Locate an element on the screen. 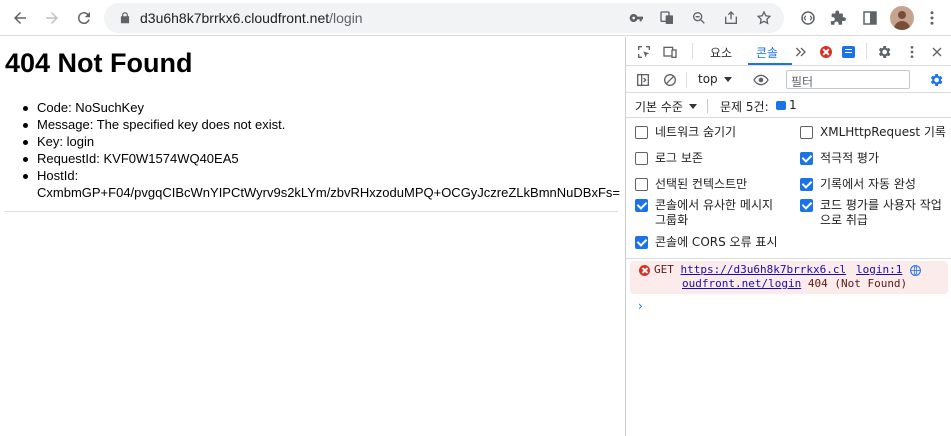 The width and height of the screenshot is (951, 436). request-method: GET is located at coordinates (664, 269).